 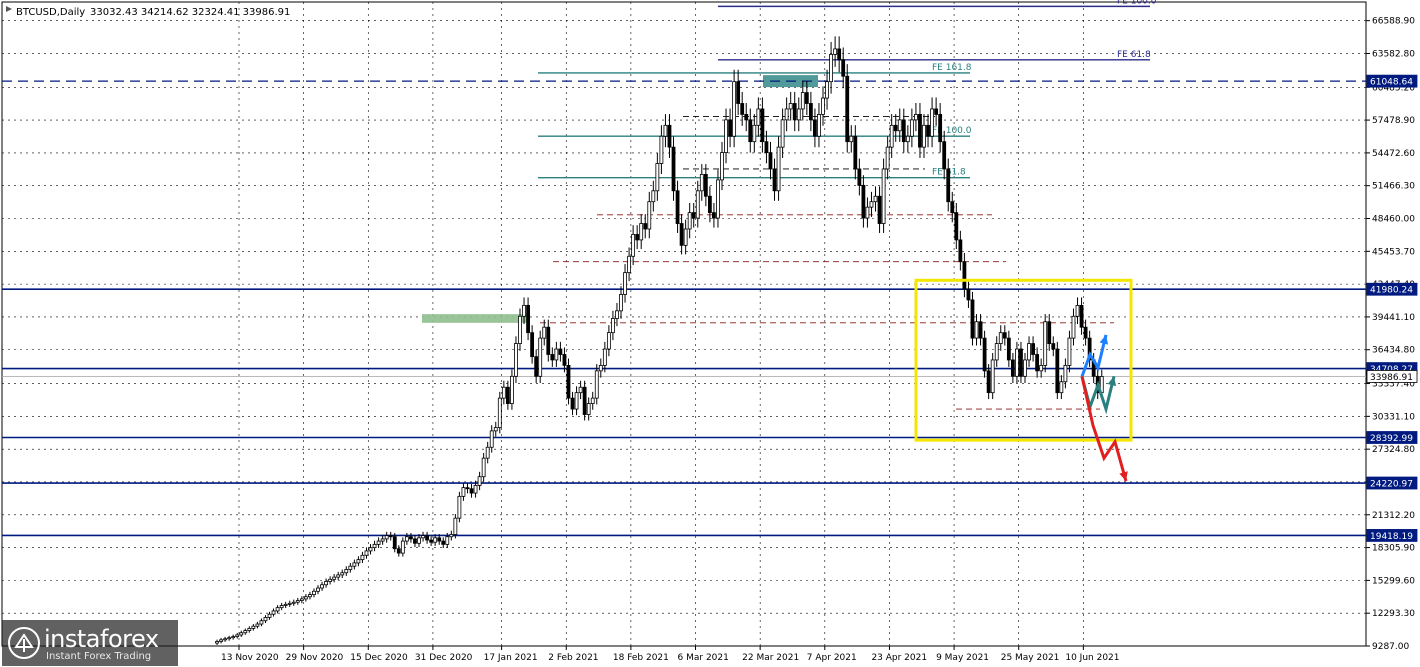 I want to click on y-tick-label: 15299.60, so click(x=1393, y=581).